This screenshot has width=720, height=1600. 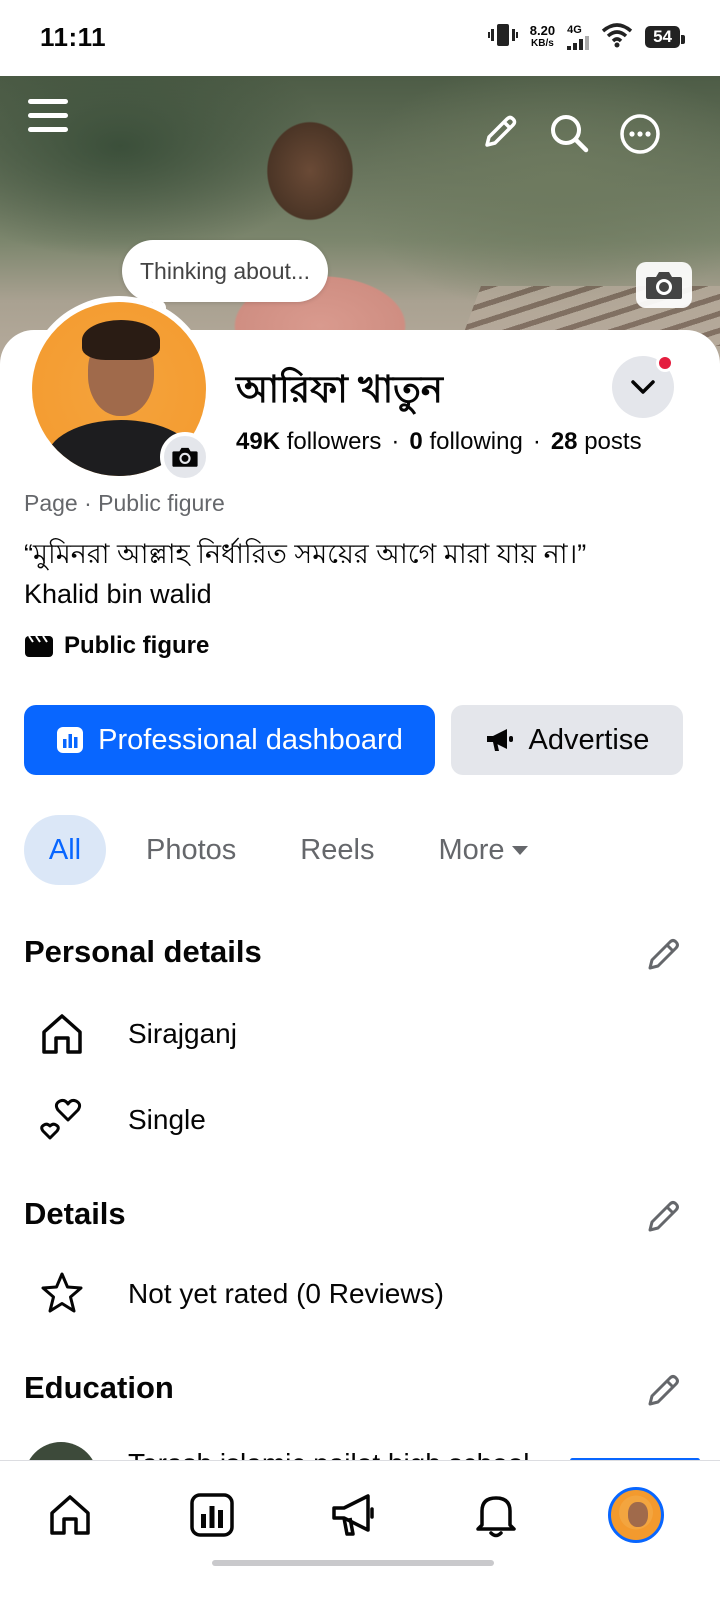 What do you see at coordinates (39, 646) in the screenshot?
I see `clapperboard-icon` at bounding box center [39, 646].